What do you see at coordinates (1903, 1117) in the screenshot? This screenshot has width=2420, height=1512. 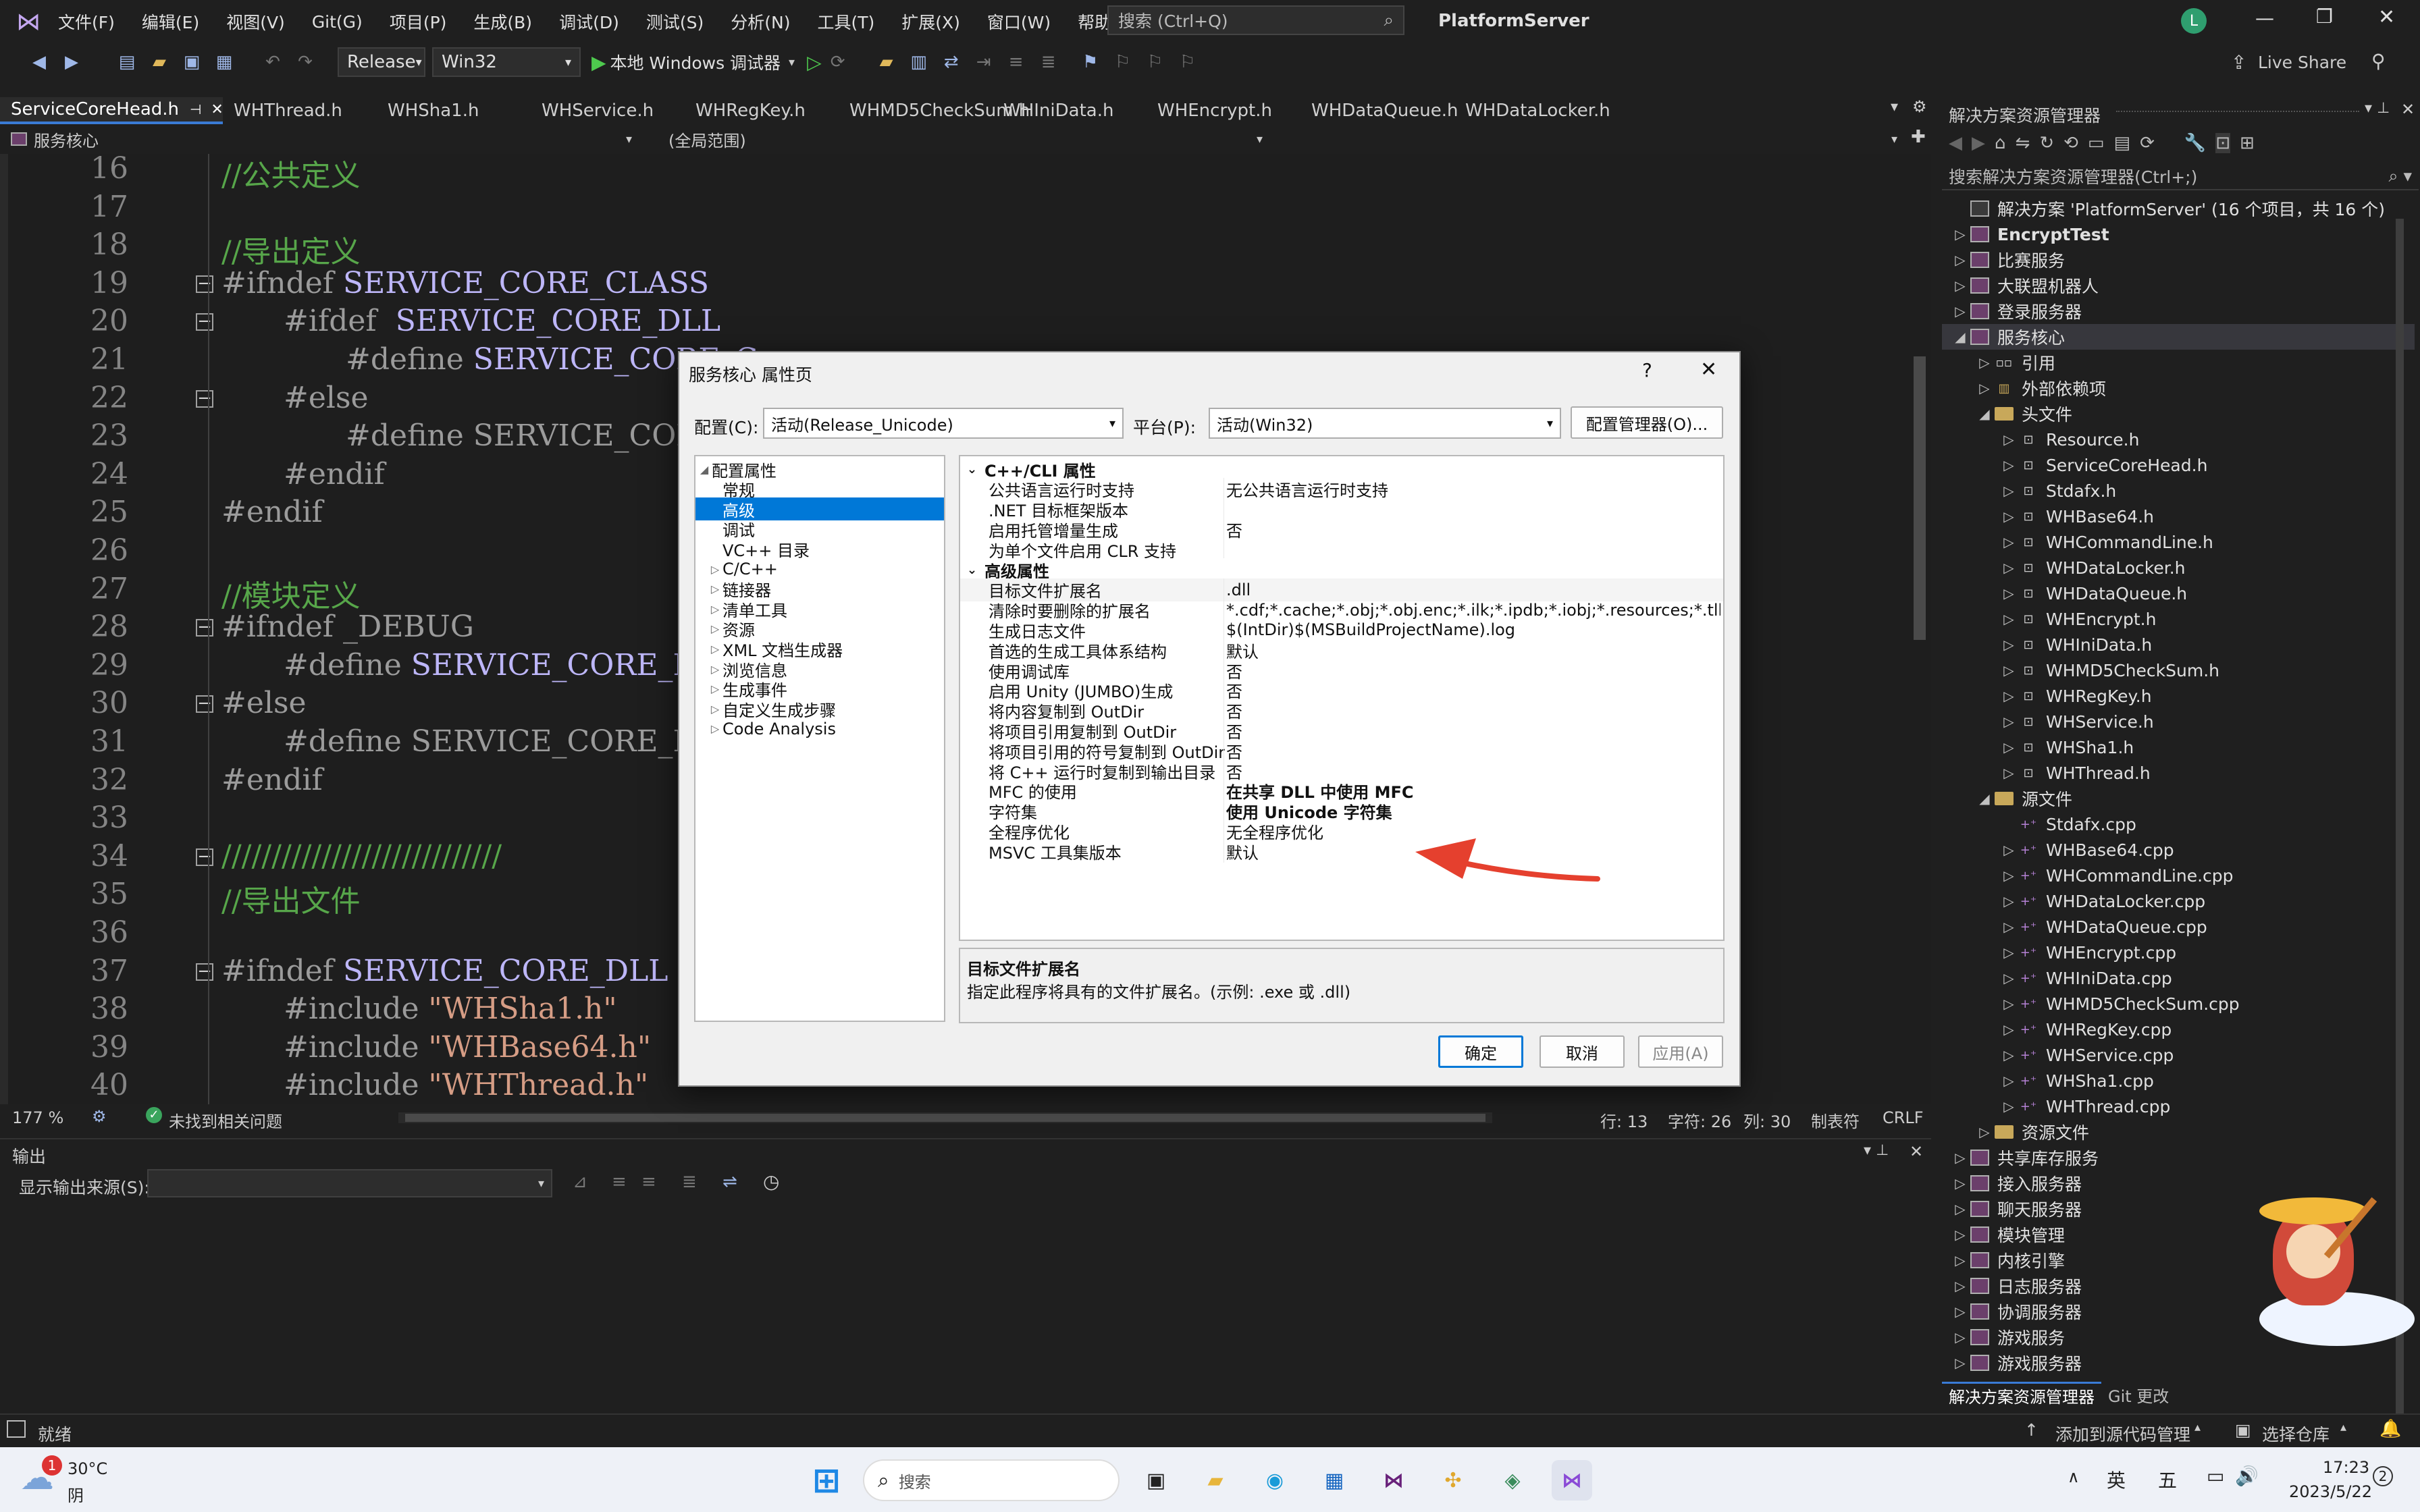 I see `line-ending: CRLF` at bounding box center [1903, 1117].